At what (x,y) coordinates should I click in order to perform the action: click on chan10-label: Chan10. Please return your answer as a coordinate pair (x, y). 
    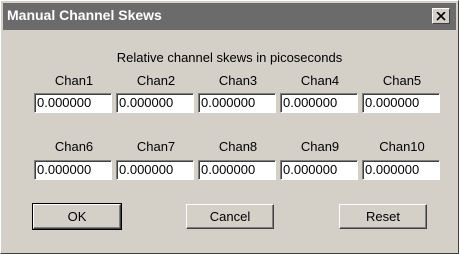
    Looking at the image, I should click on (402, 146).